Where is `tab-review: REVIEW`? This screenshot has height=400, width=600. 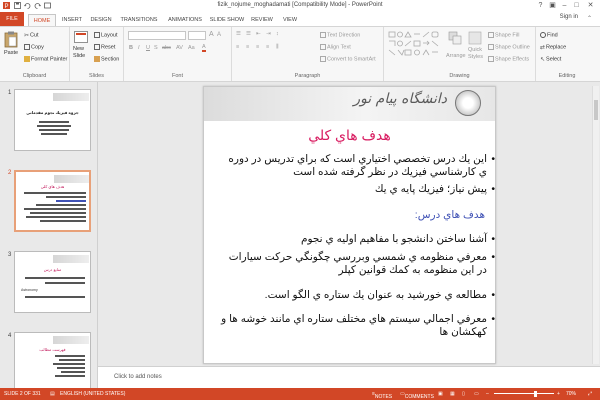 tab-review: REVIEW is located at coordinates (262, 20).